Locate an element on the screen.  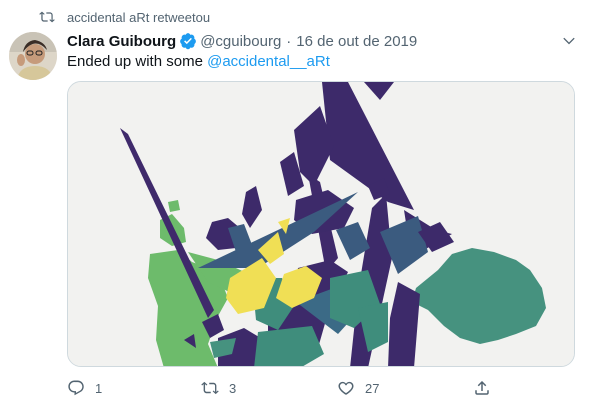
retweet-count: 3 is located at coordinates (233, 388).